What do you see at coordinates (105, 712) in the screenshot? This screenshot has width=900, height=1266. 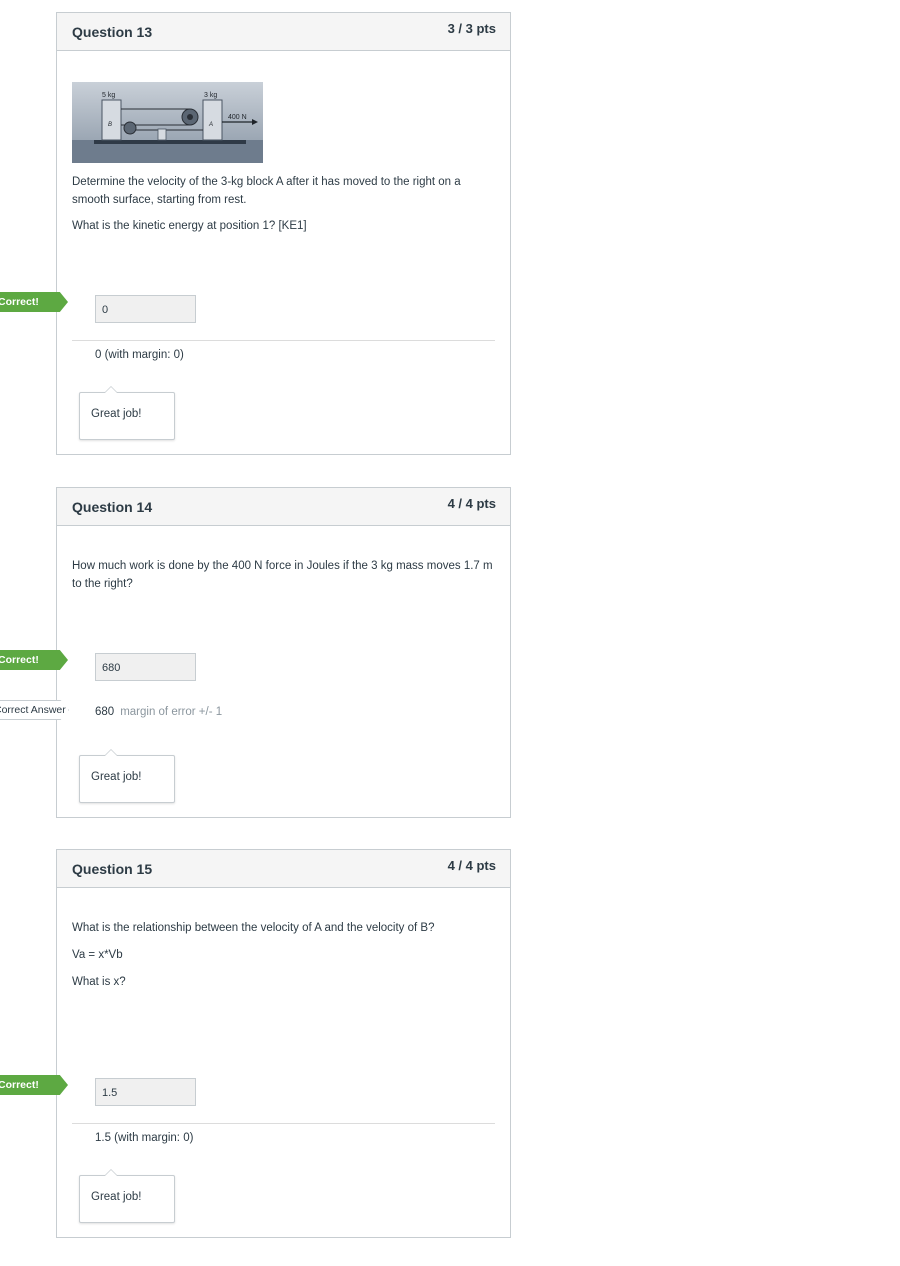 I see `correct-value: 680` at bounding box center [105, 712].